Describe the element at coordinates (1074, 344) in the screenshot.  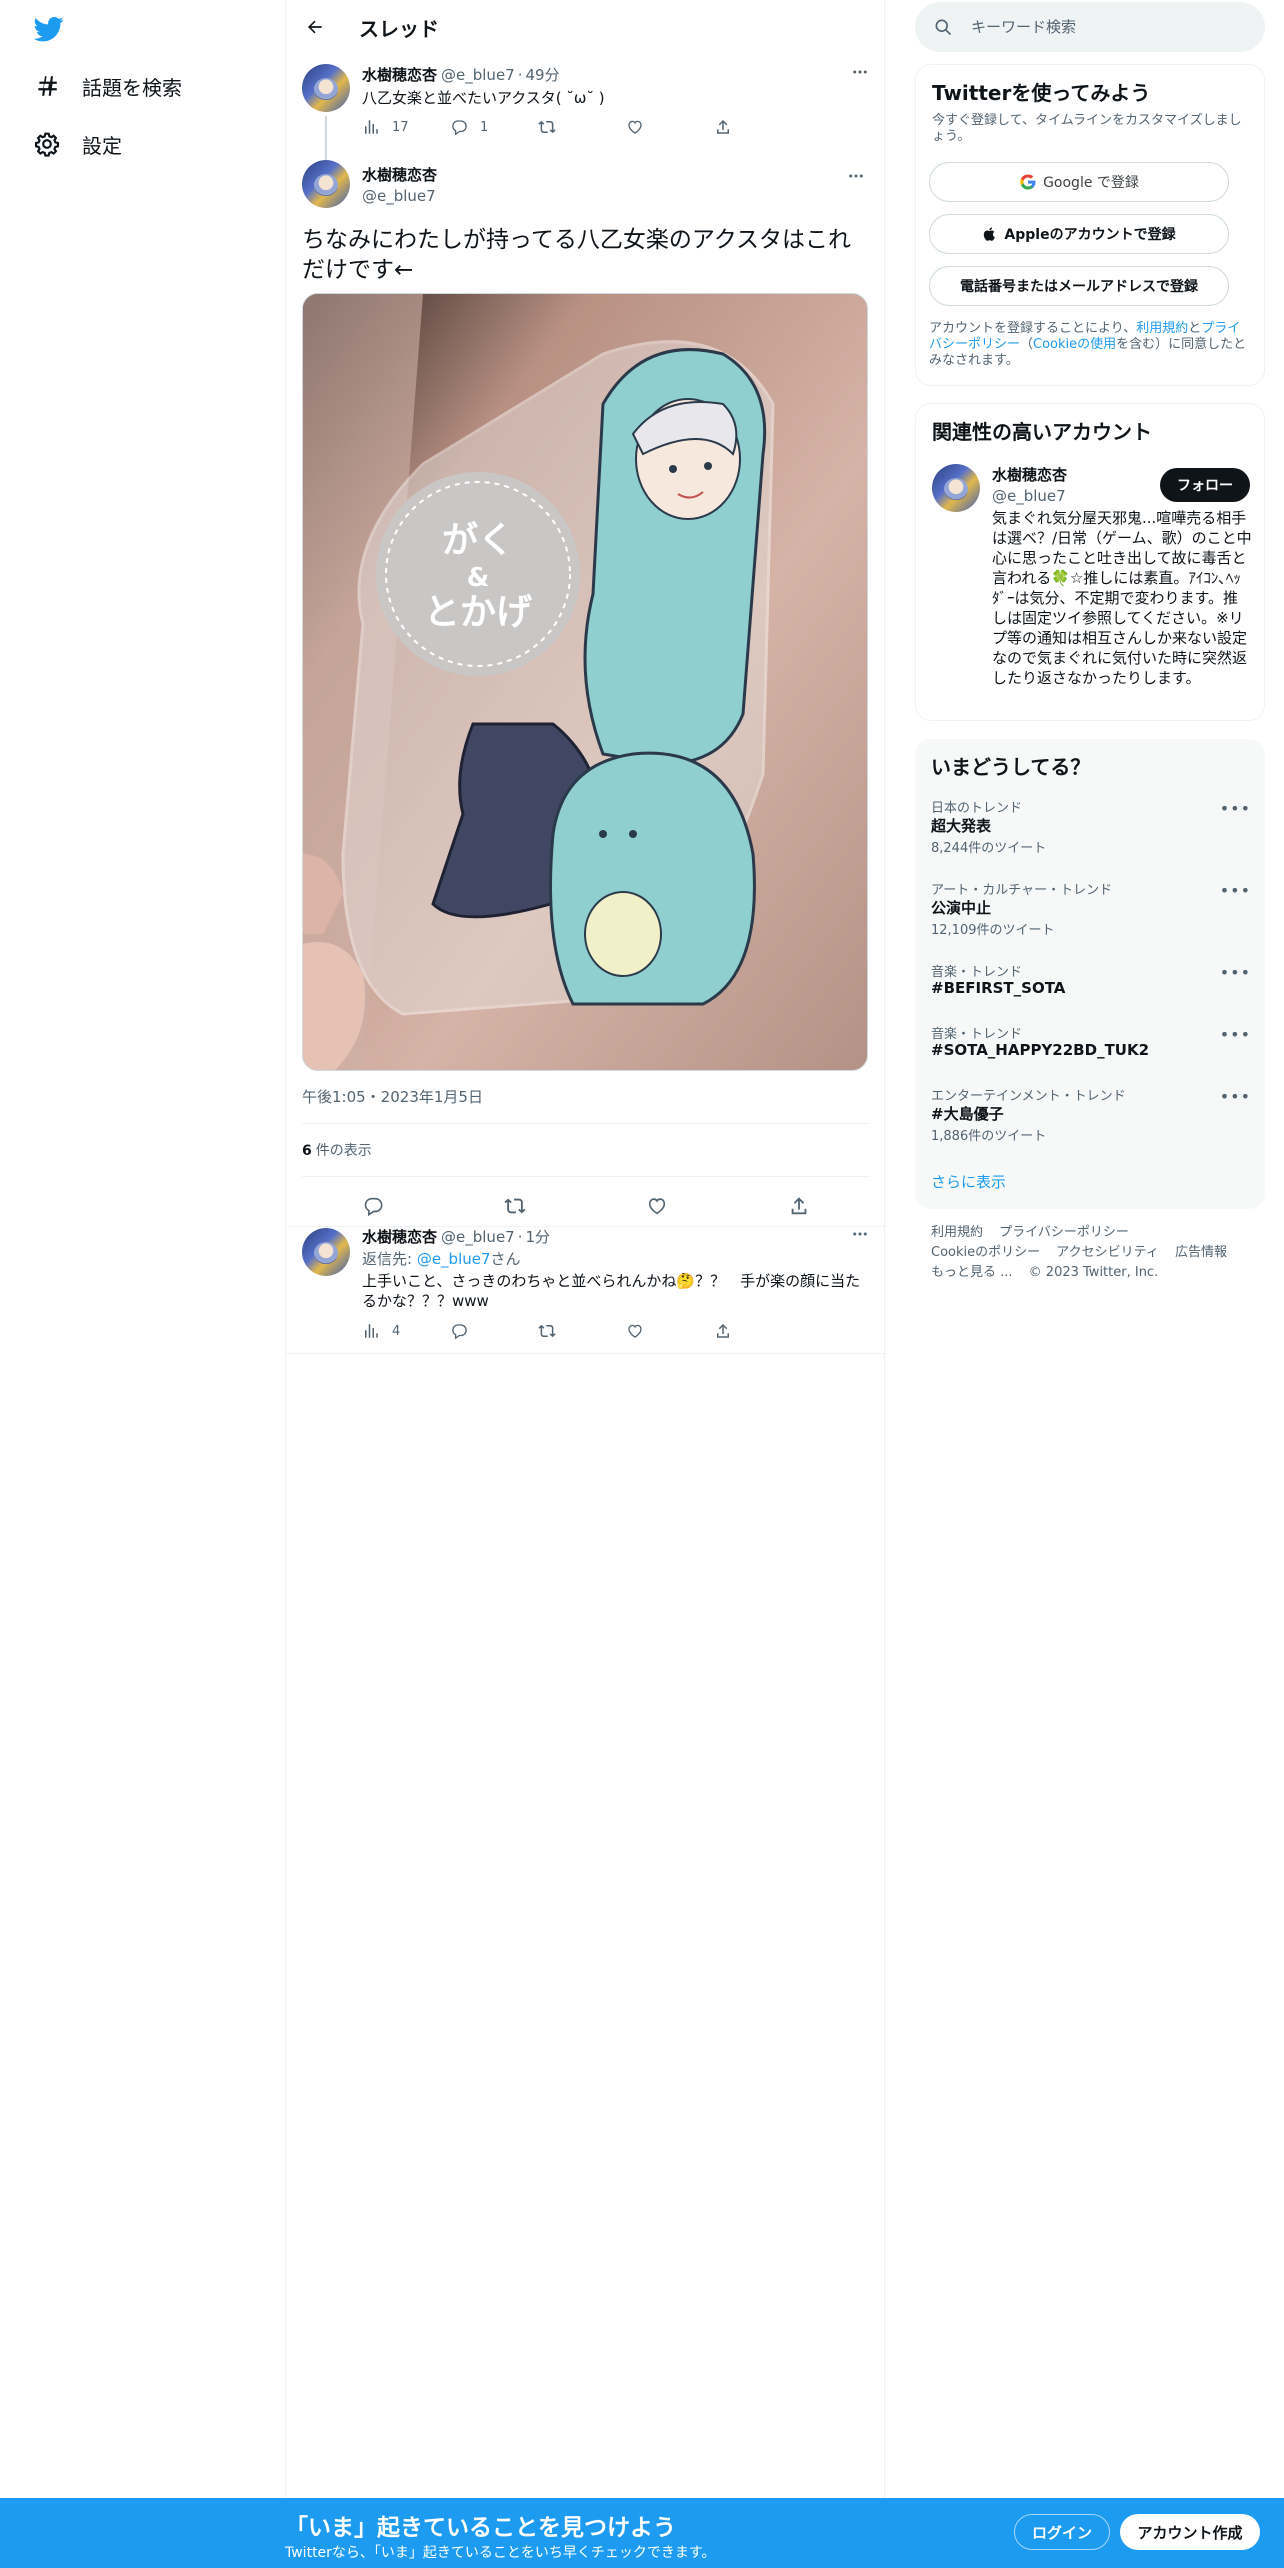
I see `cookie-link: Cookieの使用` at that location.